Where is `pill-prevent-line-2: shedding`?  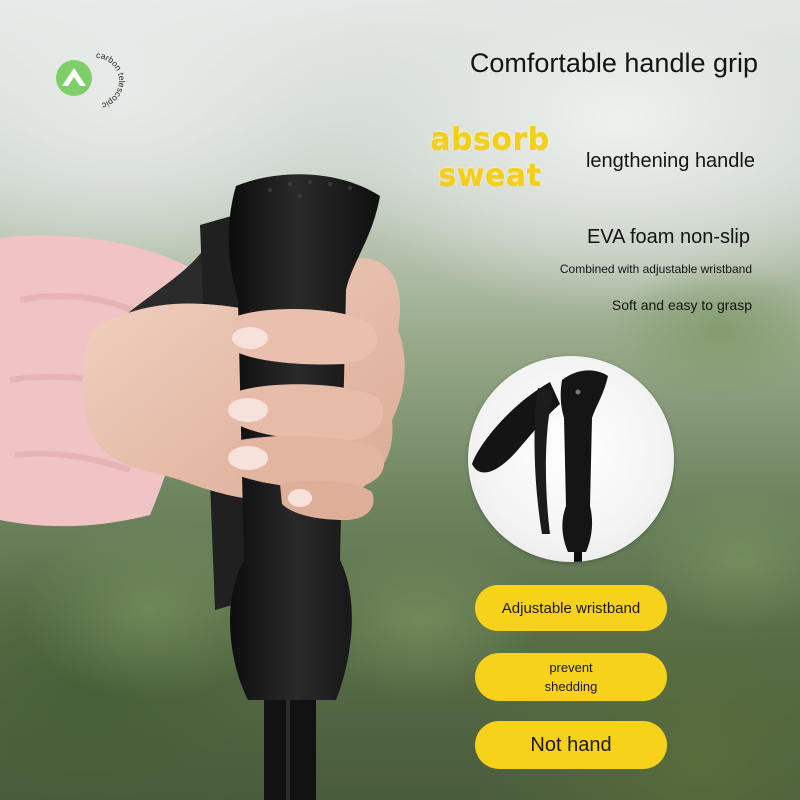 pill-prevent-line-2: shedding is located at coordinates (571, 686).